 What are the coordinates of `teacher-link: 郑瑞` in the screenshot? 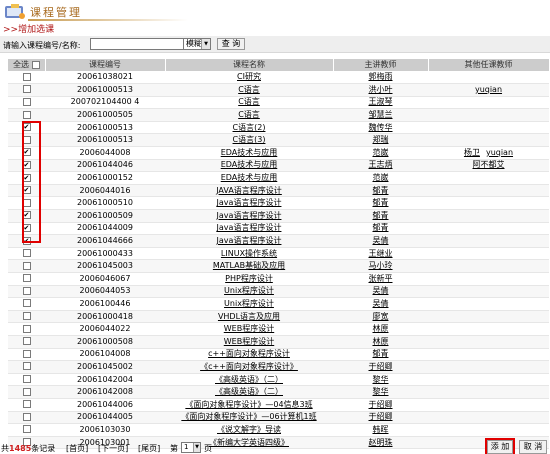 It's located at (381, 139).